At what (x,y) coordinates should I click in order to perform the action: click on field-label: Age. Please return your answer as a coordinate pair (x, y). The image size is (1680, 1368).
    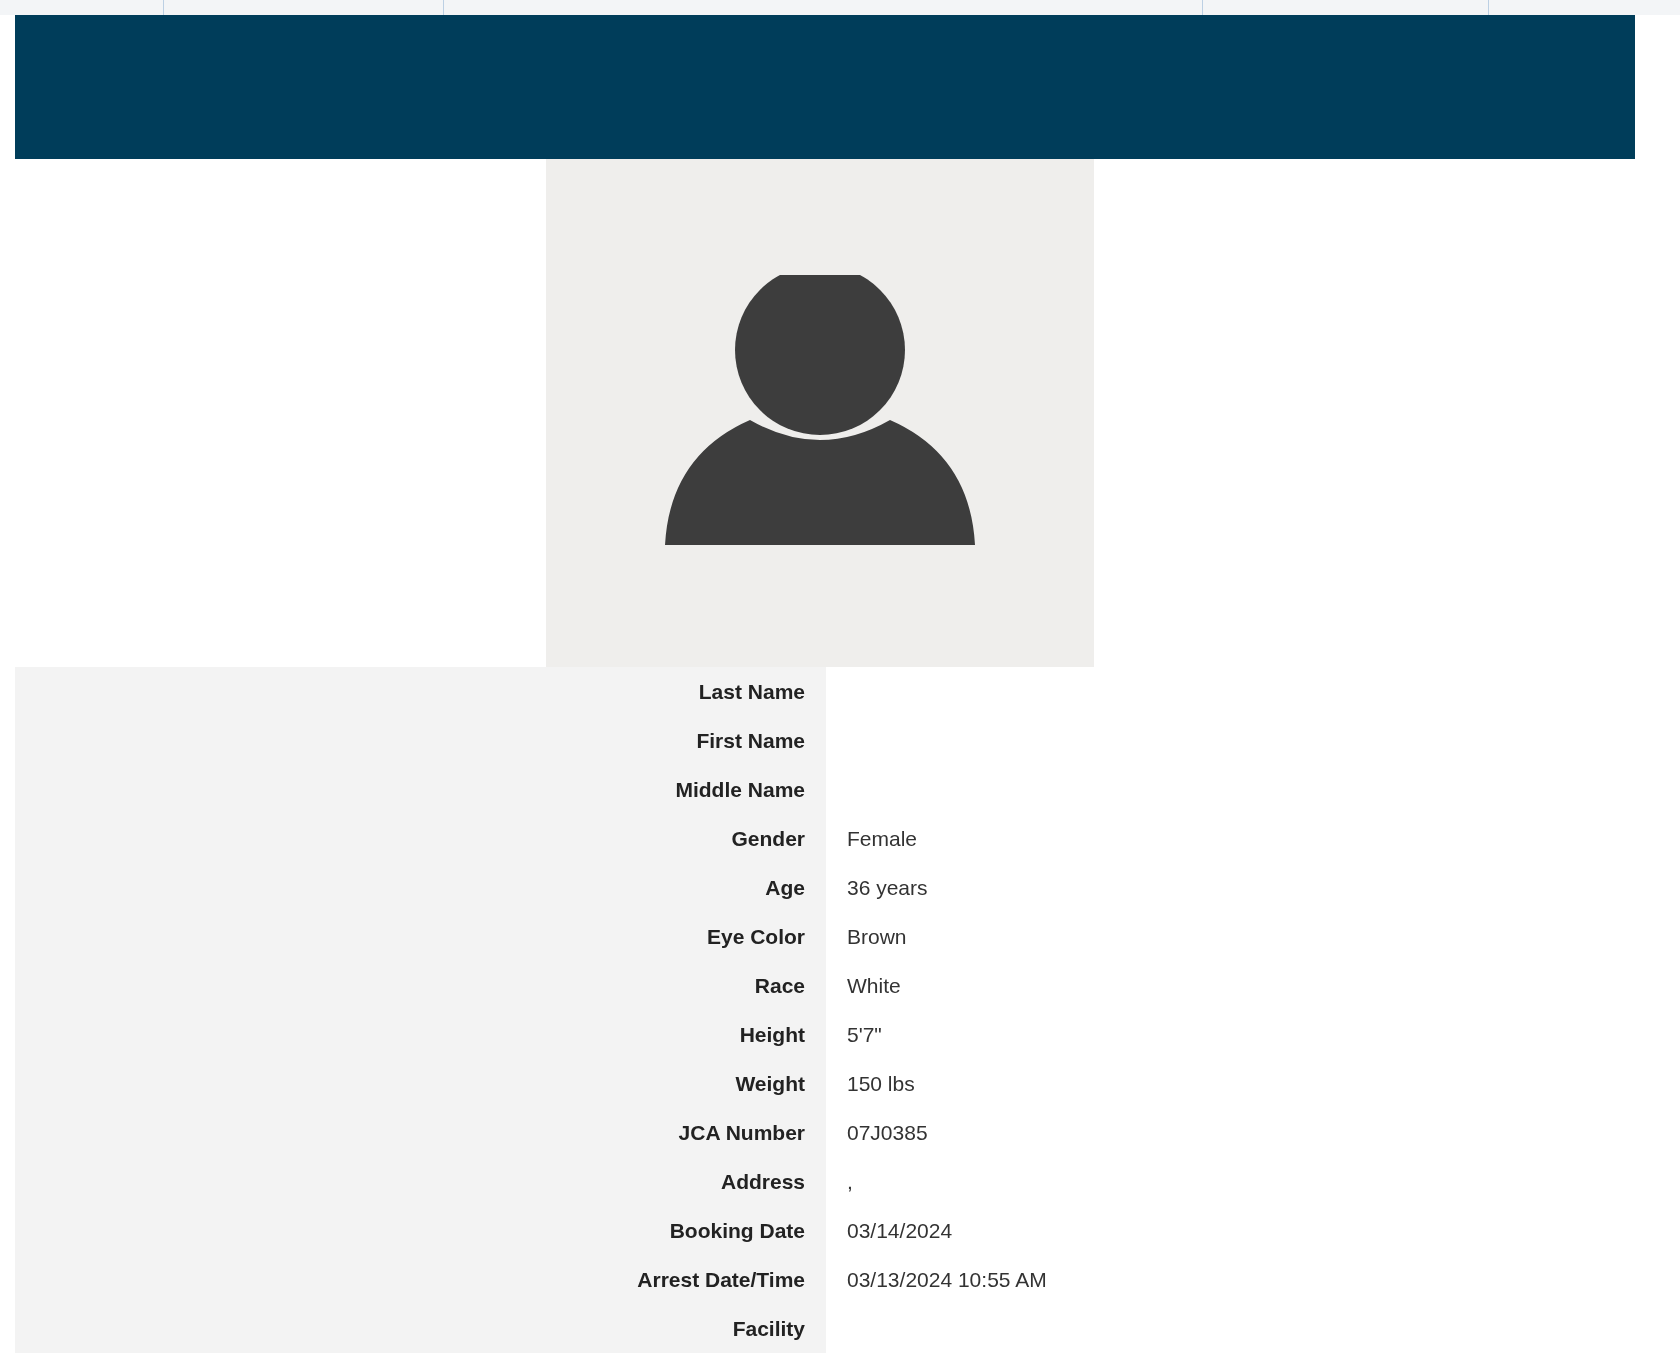
    Looking at the image, I should click on (785, 887).